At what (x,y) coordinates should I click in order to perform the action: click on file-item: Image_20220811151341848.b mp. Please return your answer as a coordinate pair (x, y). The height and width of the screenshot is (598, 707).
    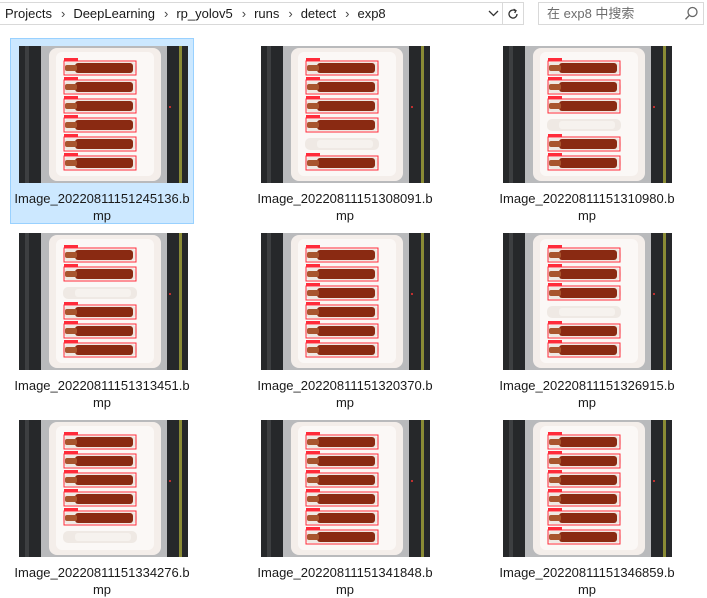
    Looking at the image, I should click on (345, 505).